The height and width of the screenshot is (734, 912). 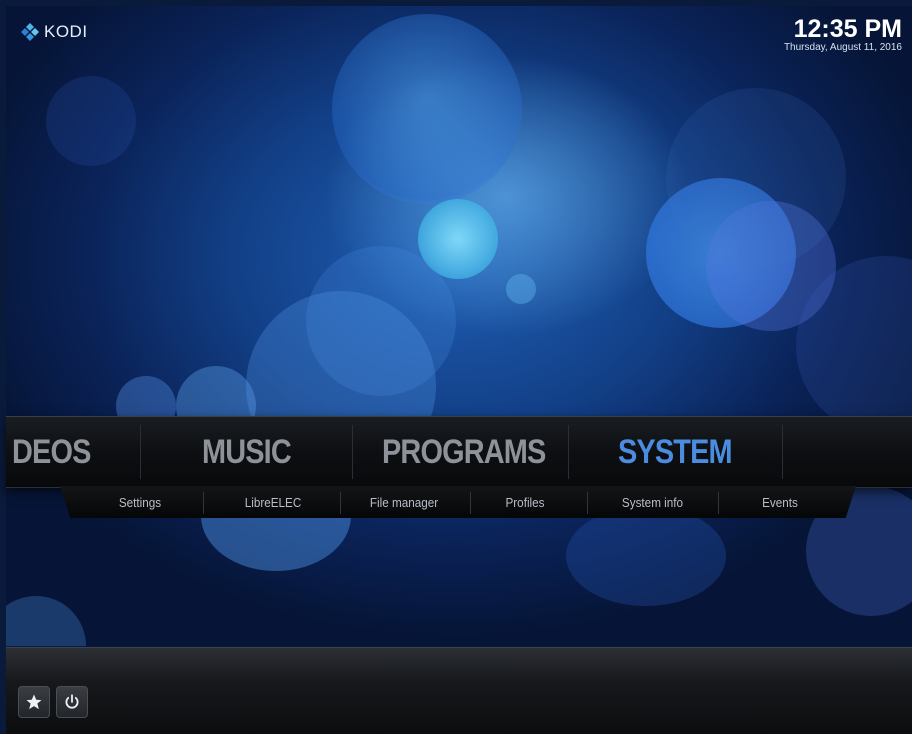 I want to click on main-menu-item-music: MUSIC, so click(x=247, y=452).